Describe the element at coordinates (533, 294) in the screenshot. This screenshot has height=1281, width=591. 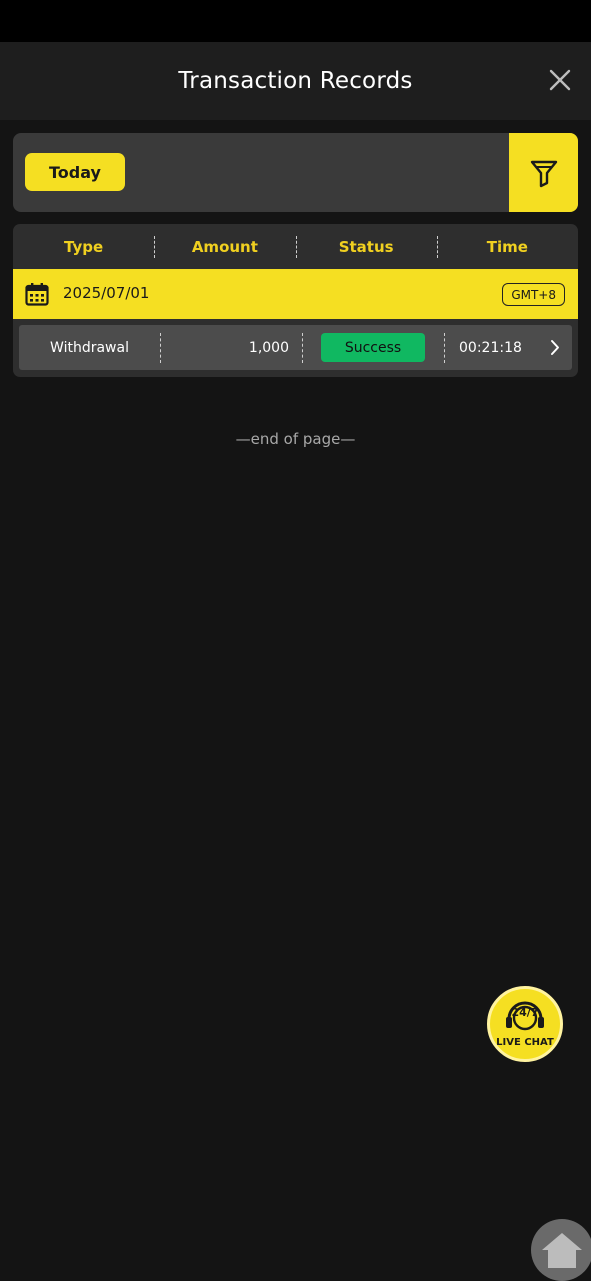
I see `timezone-badge: GMT+8` at that location.